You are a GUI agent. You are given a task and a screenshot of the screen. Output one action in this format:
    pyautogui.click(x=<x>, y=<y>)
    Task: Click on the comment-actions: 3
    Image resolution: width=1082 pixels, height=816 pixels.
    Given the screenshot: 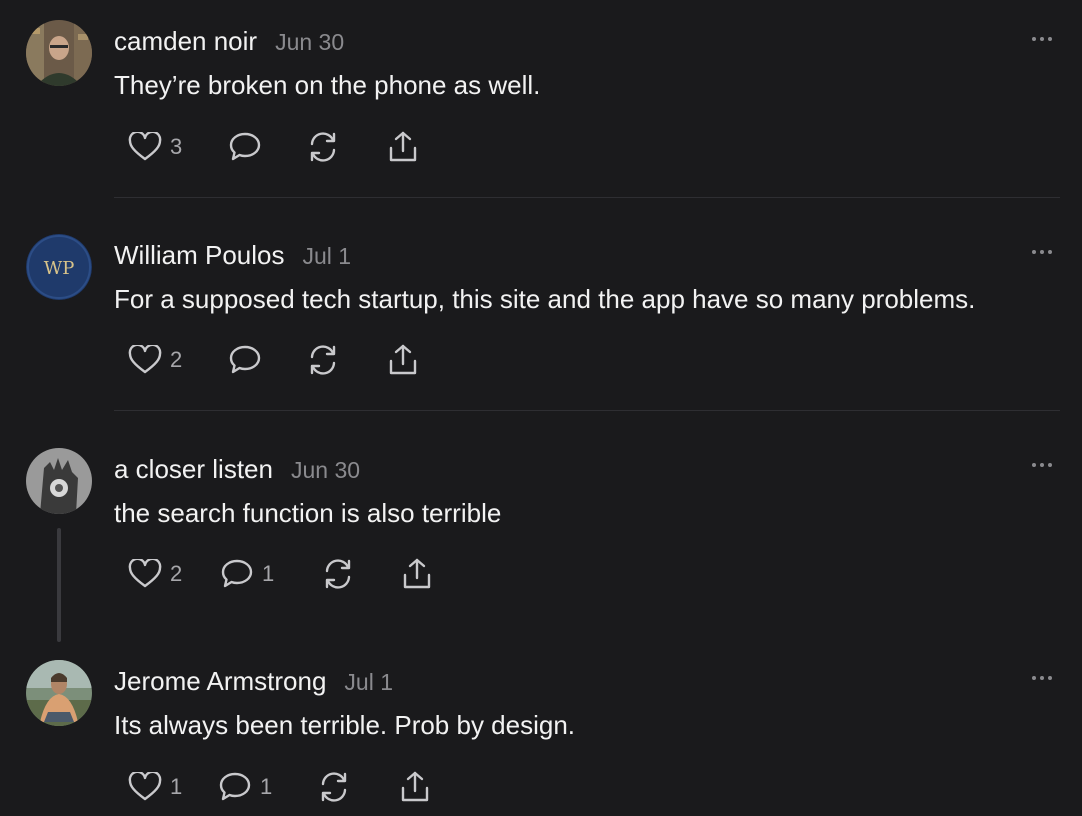 What is the action you would take?
    pyautogui.click(x=300, y=147)
    